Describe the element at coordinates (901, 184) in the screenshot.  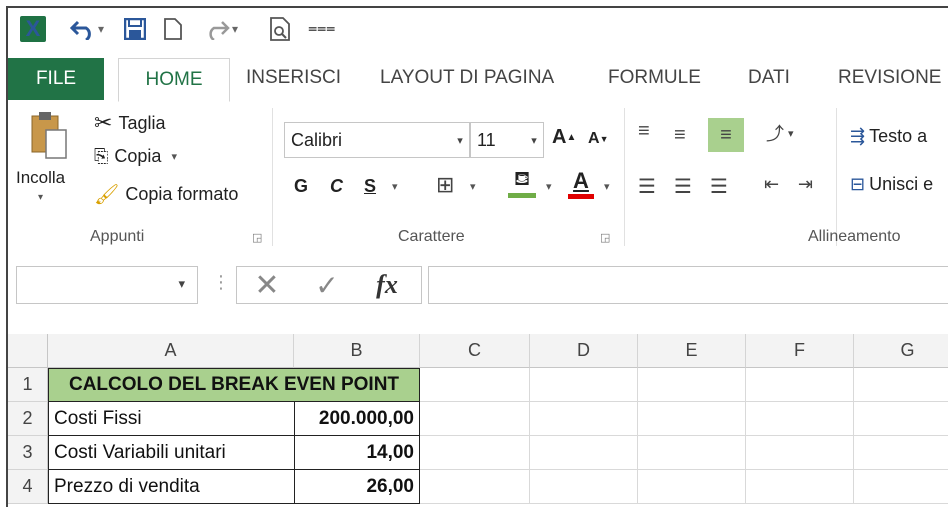
I see `merge-label: Unisci e` at that location.